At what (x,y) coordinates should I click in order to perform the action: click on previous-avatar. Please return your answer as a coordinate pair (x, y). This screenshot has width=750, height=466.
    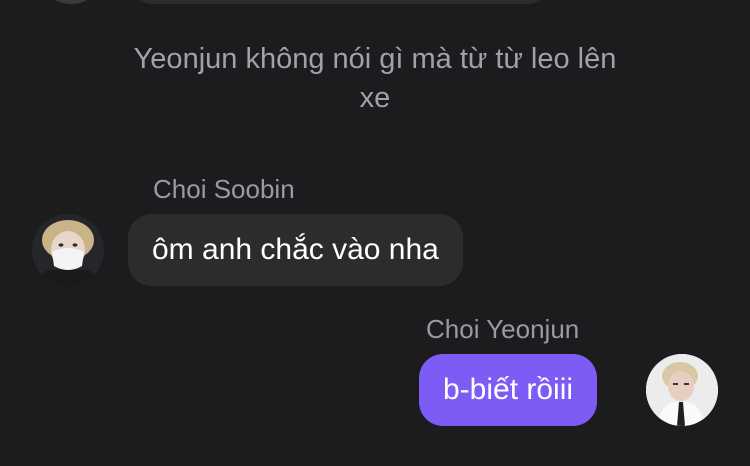
    Looking at the image, I should click on (71, 2).